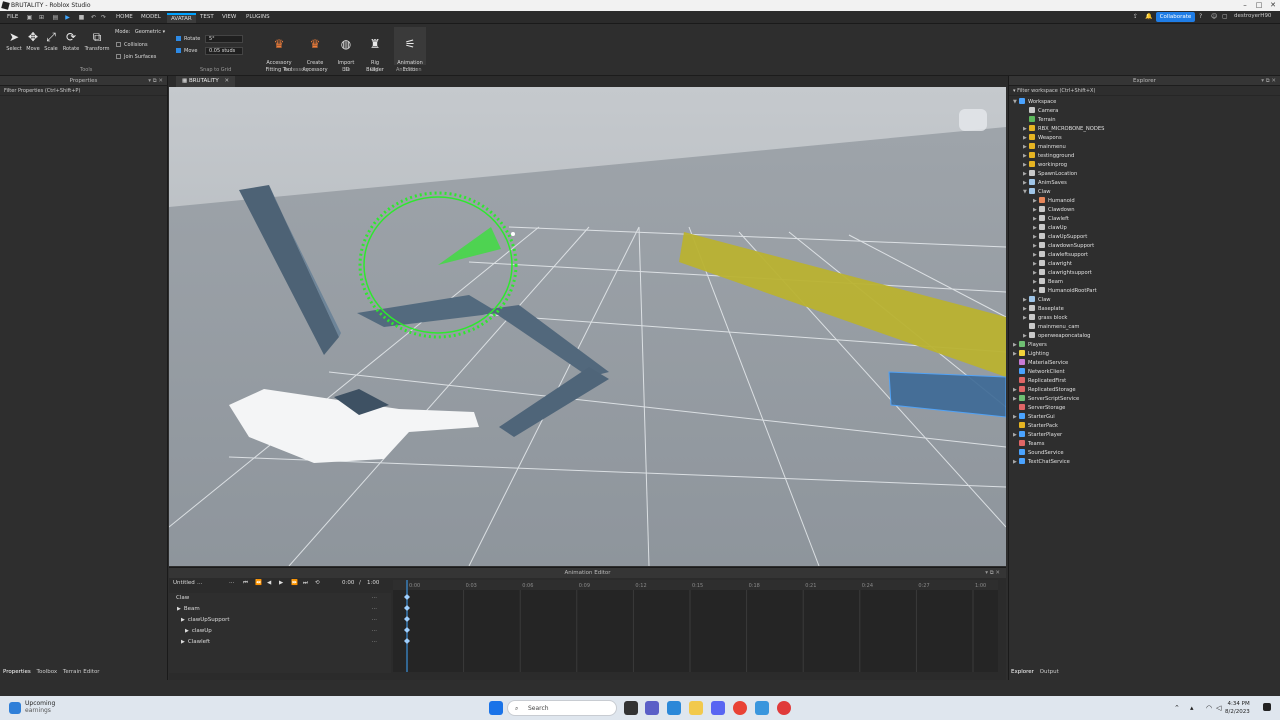 The height and width of the screenshot is (720, 1280). What do you see at coordinates (207, 17) in the screenshot?
I see `tab-test: TEST` at bounding box center [207, 17].